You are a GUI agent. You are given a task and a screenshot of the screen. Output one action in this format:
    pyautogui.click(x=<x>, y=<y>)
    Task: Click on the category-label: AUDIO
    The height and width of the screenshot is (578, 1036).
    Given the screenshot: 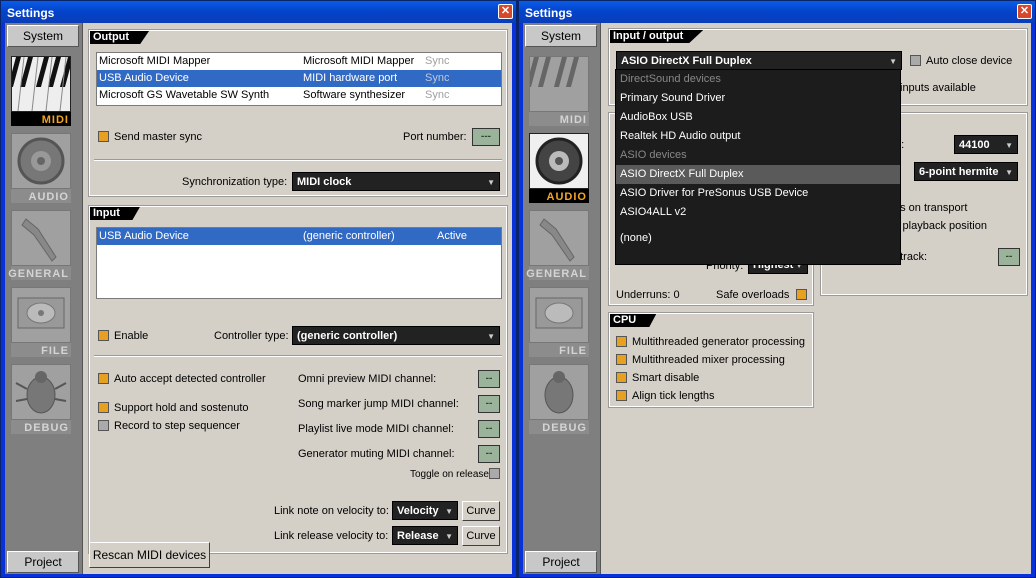 What is the action you would take?
    pyautogui.click(x=566, y=197)
    